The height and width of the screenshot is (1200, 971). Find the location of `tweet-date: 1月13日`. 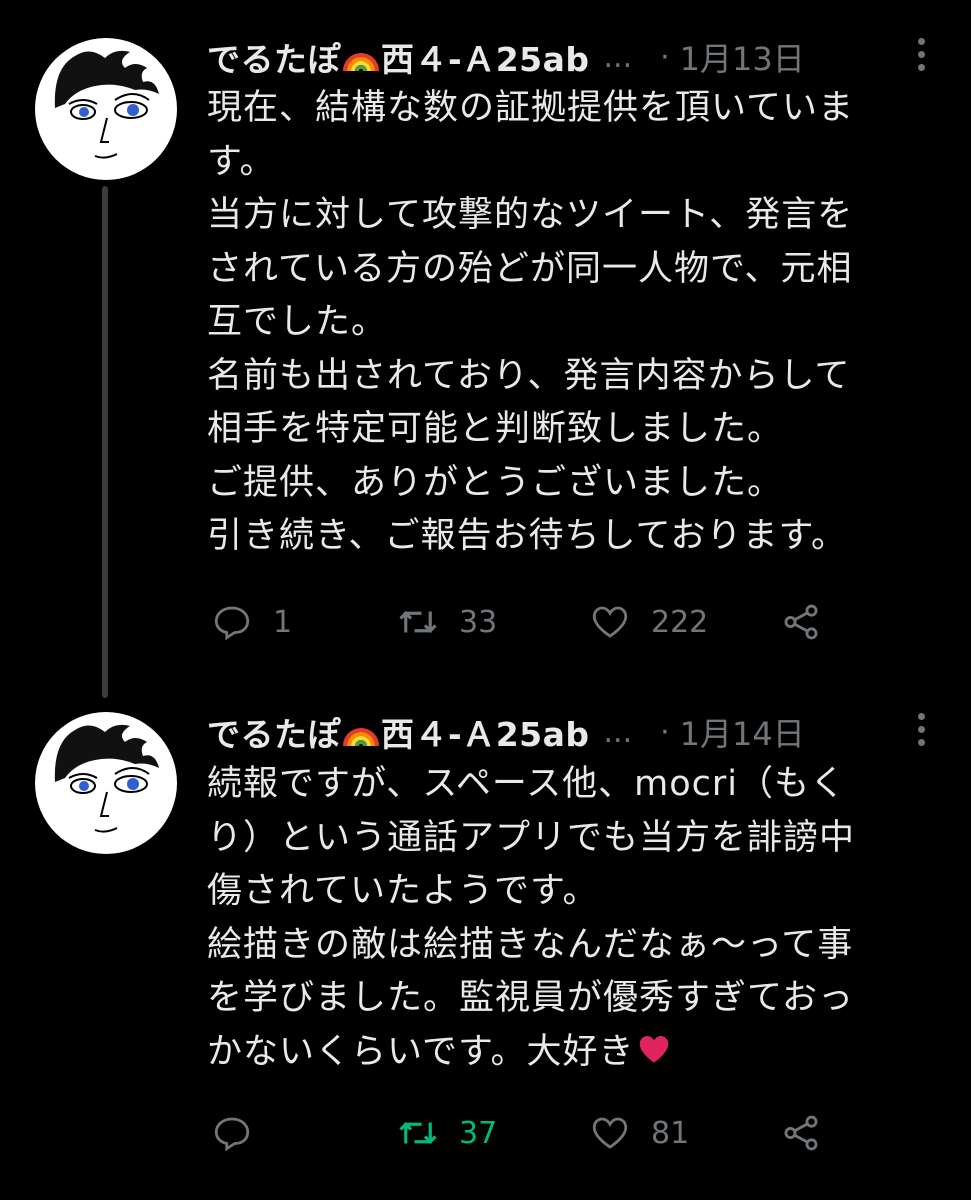

tweet-date: 1月13日 is located at coordinates (742, 57).